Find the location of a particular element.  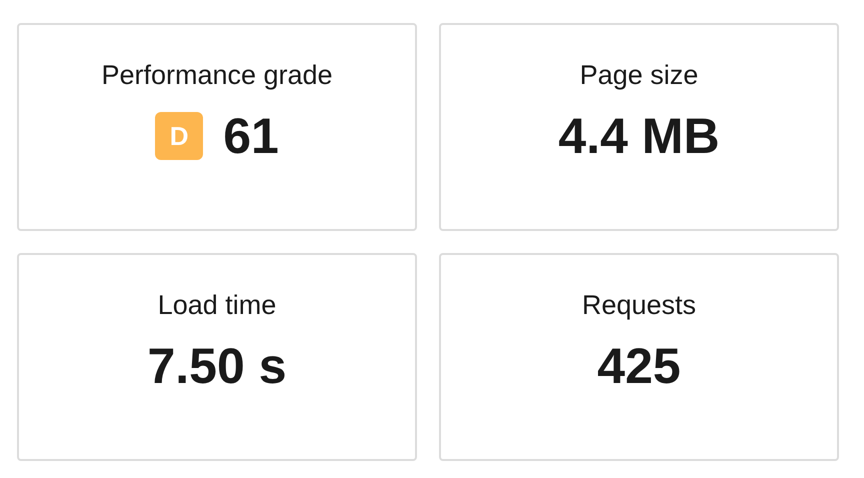

metric-value: 4.4 MB is located at coordinates (639, 136).